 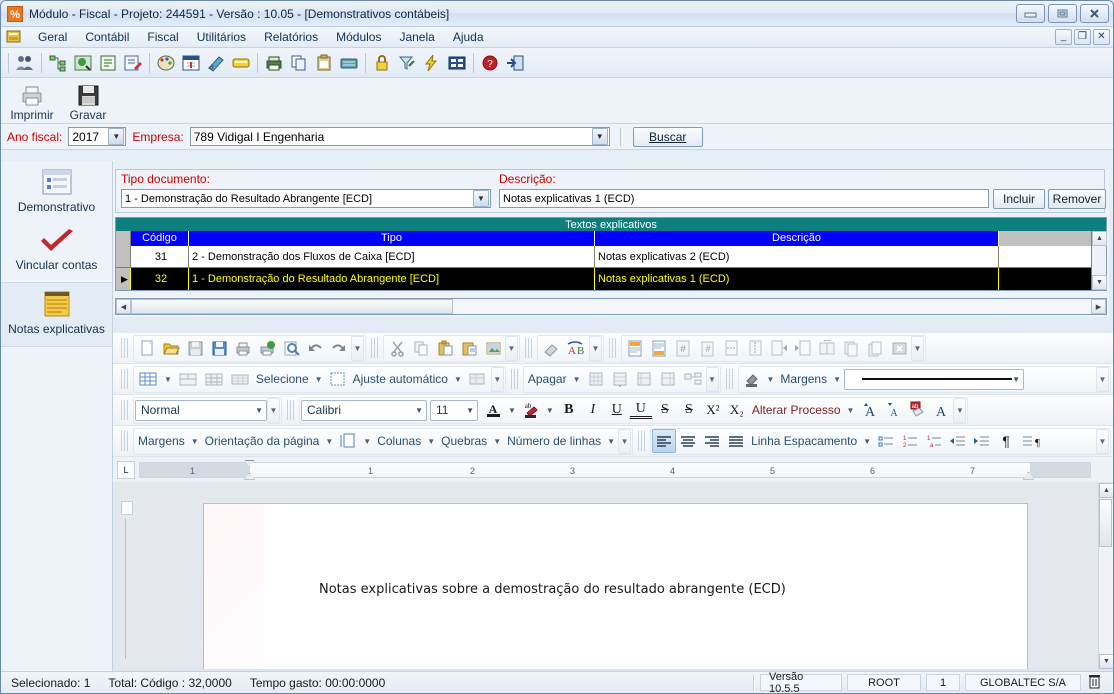 I want to click on borders-group-overflow-button: ▼, so click(x=1102, y=379).